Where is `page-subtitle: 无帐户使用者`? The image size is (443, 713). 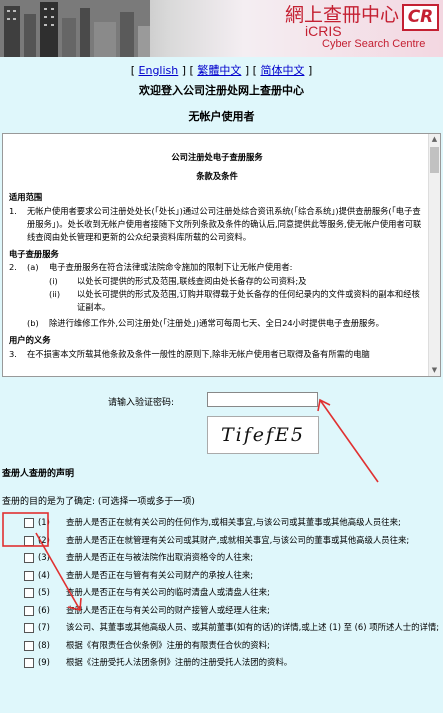
page-subtitle: 无帐户使用者 is located at coordinates (221, 116).